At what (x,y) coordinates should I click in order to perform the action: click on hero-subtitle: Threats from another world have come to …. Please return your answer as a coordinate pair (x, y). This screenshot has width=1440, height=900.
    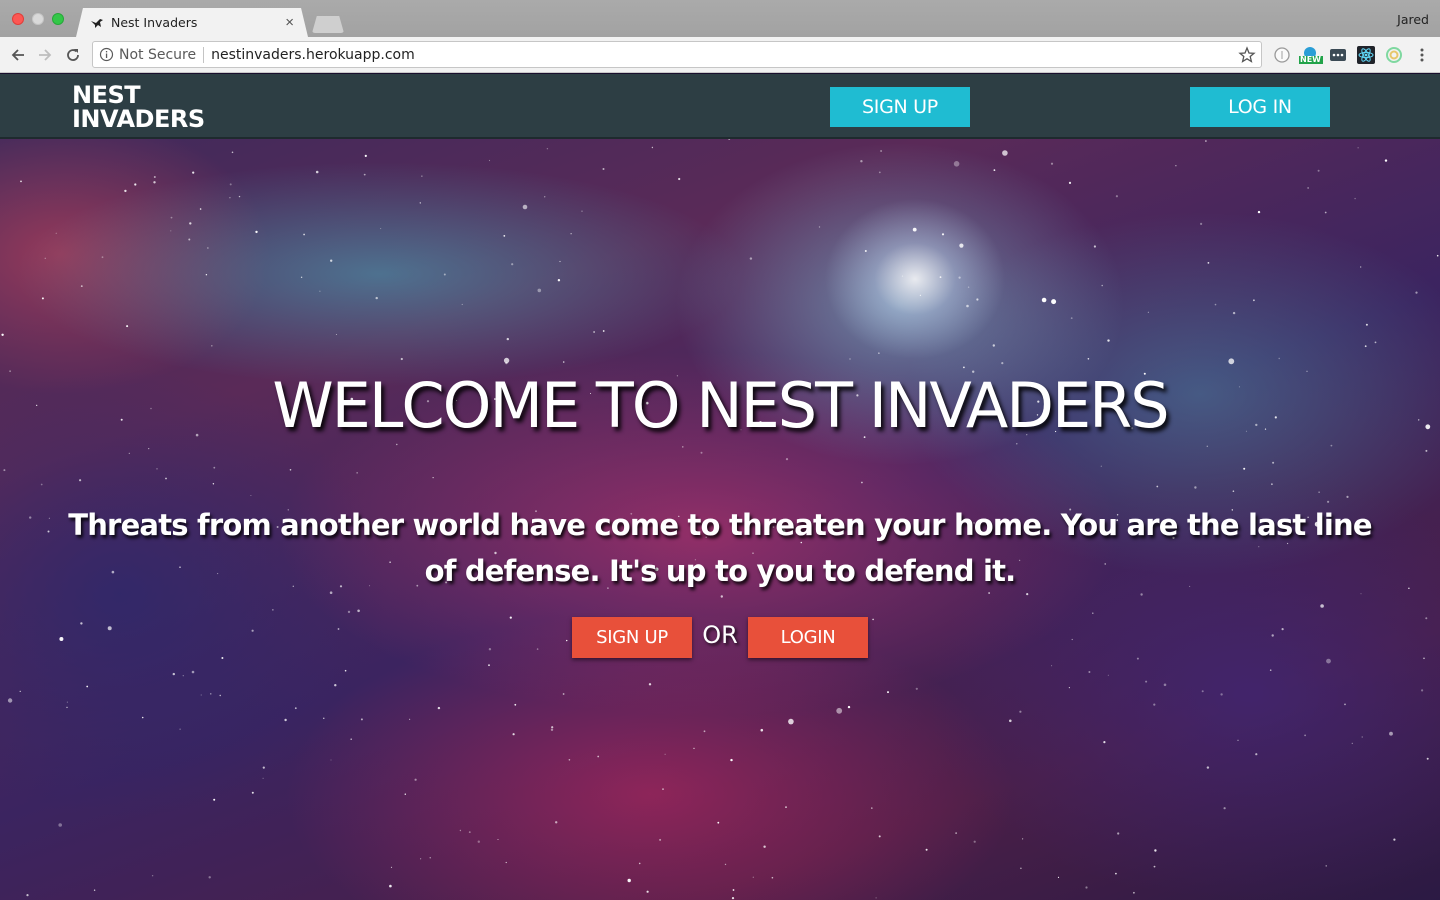
    Looking at the image, I should click on (720, 548).